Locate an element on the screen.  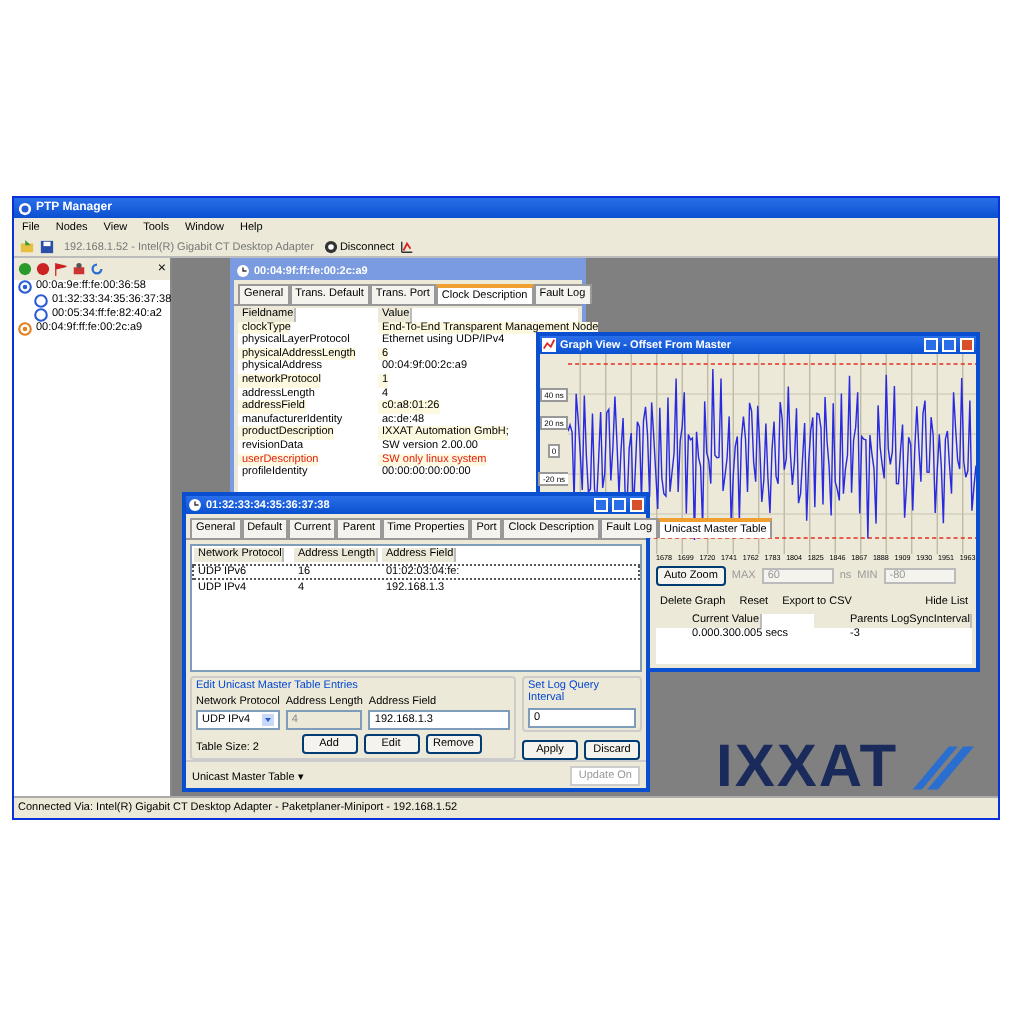
save-icon is located at coordinates (47, 247).